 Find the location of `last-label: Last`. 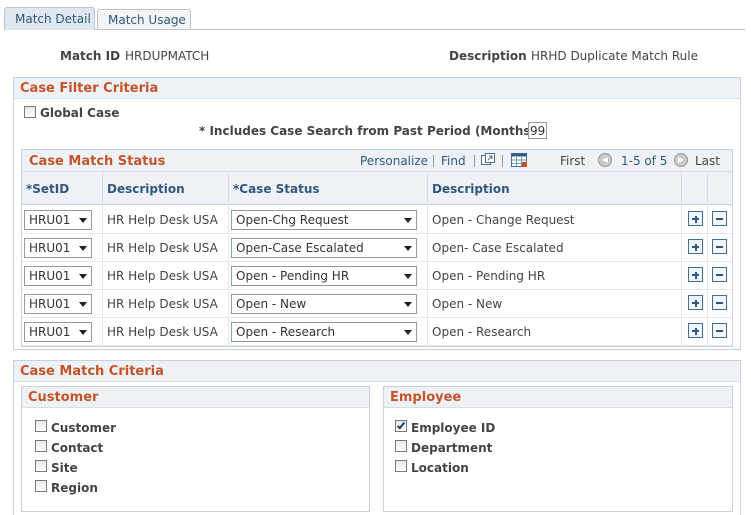

last-label: Last is located at coordinates (707, 161).